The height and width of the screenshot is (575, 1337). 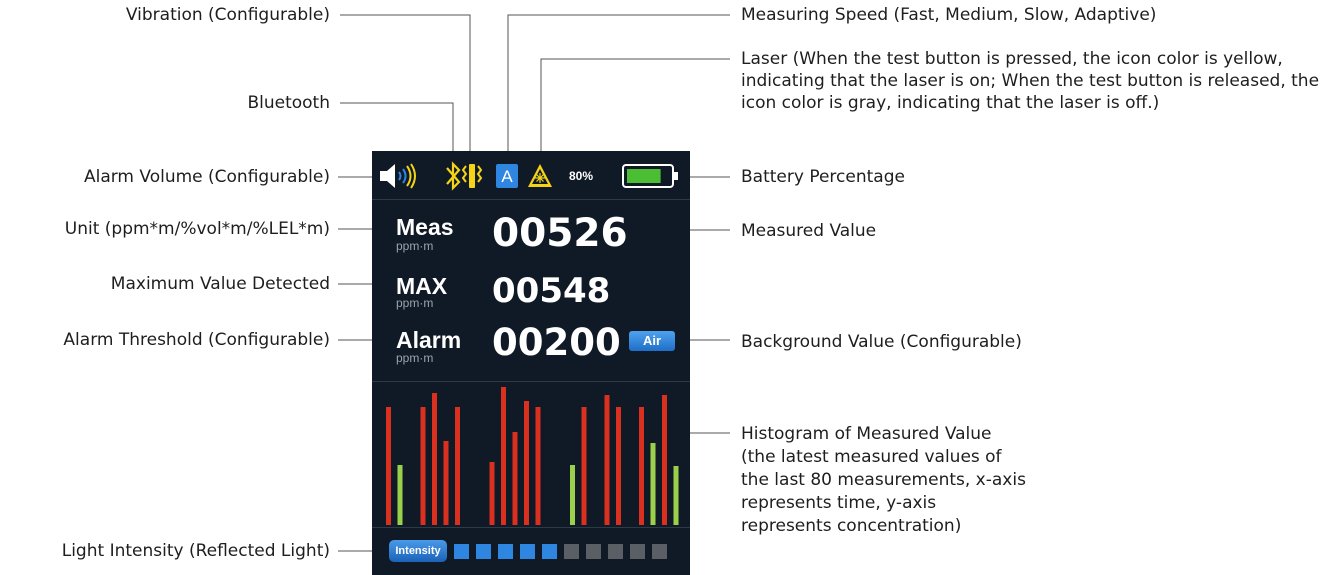 I want to click on vibration-icon, so click(x=472, y=176).